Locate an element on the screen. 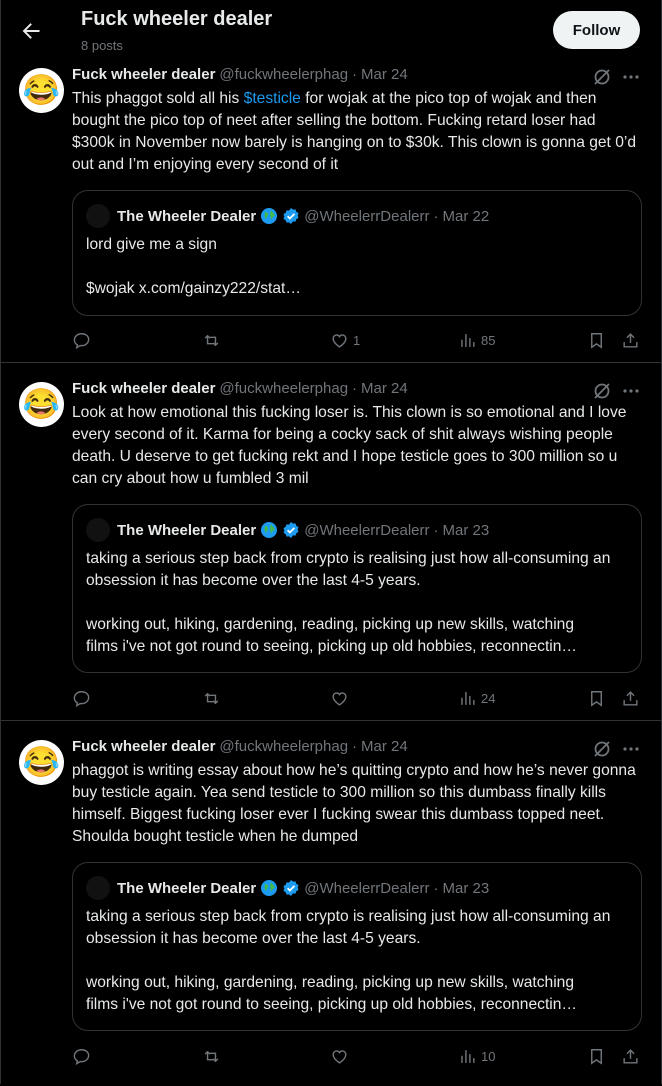 The image size is (662, 1086). follow-button: Follow is located at coordinates (596, 30).